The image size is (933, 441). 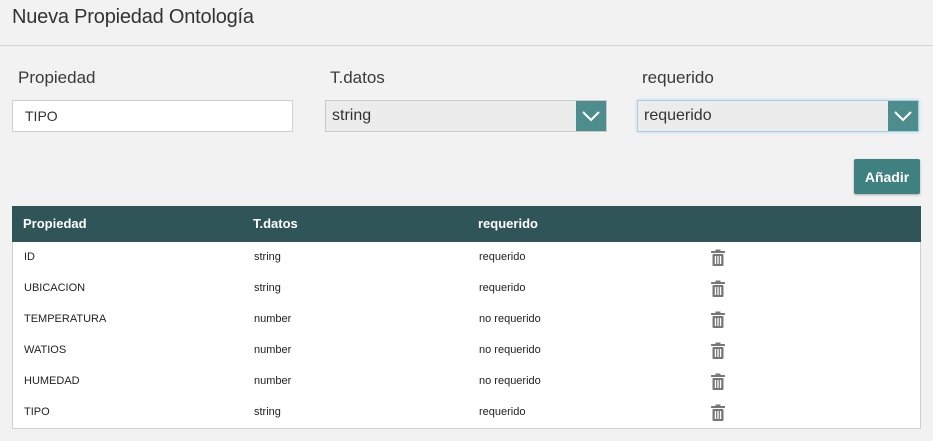 I want to click on cell-propiedad: TIPO, so click(x=37, y=412).